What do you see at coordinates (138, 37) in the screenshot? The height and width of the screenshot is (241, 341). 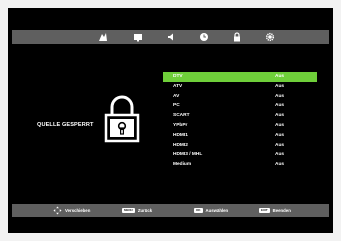 I see `screen-icon` at bounding box center [138, 37].